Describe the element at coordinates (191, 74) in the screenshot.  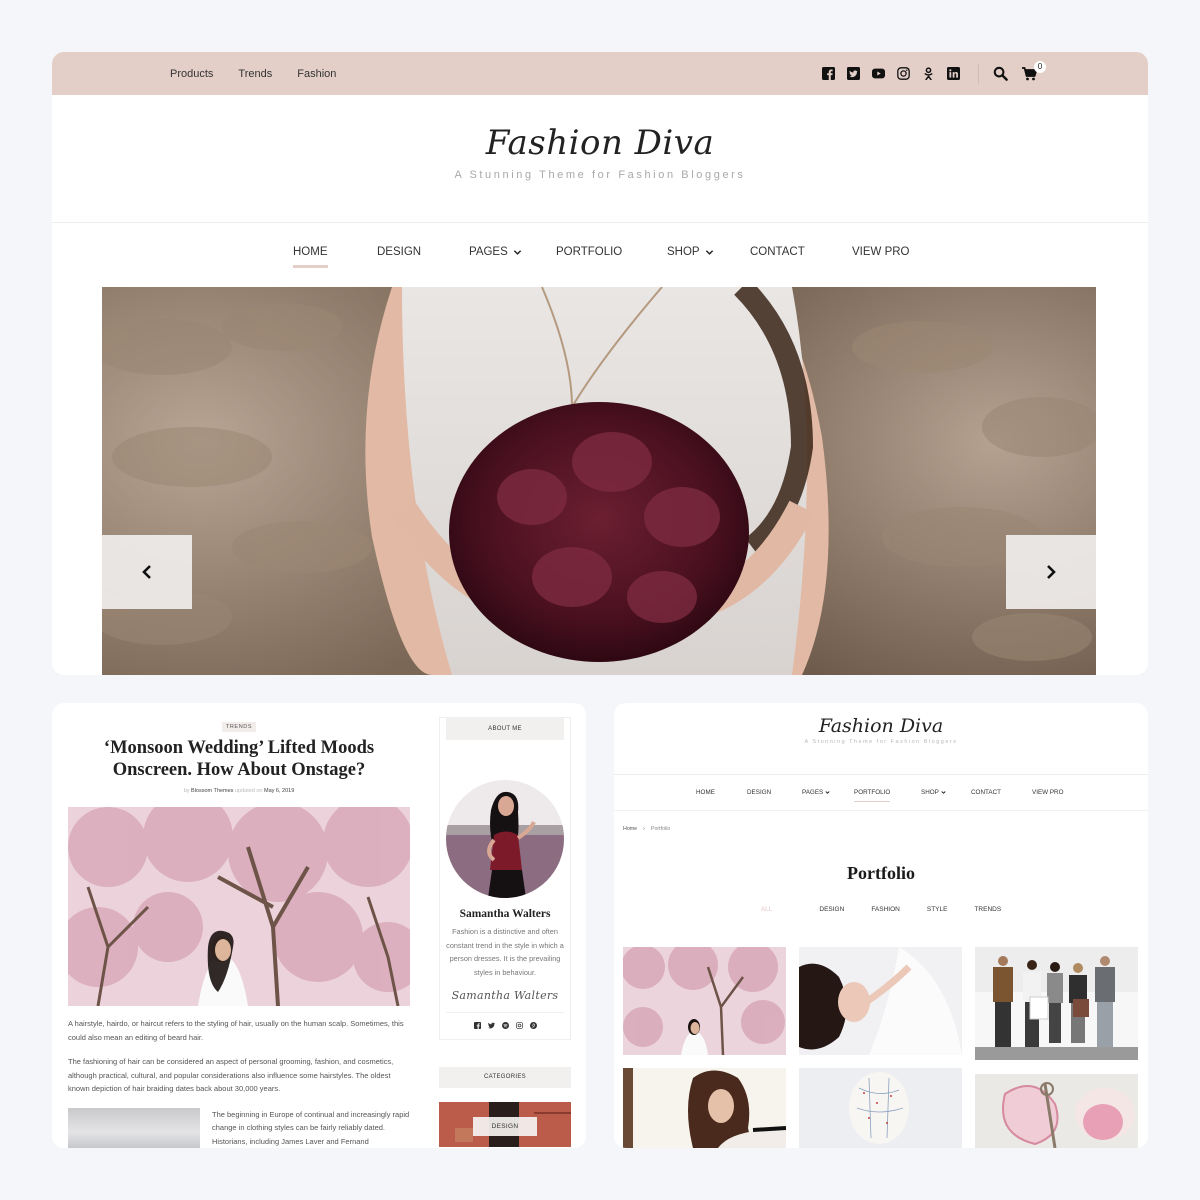
I see `secondary-nav-products: Products` at that location.